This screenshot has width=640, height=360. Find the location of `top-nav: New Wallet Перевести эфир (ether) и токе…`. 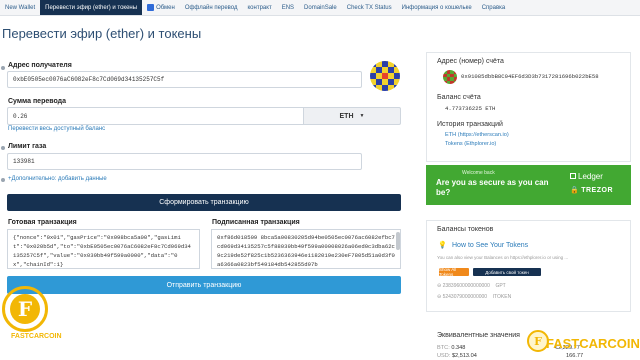

top-nav: New Wallet Перевести эфир (ether) и токе… is located at coordinates (320, 8).